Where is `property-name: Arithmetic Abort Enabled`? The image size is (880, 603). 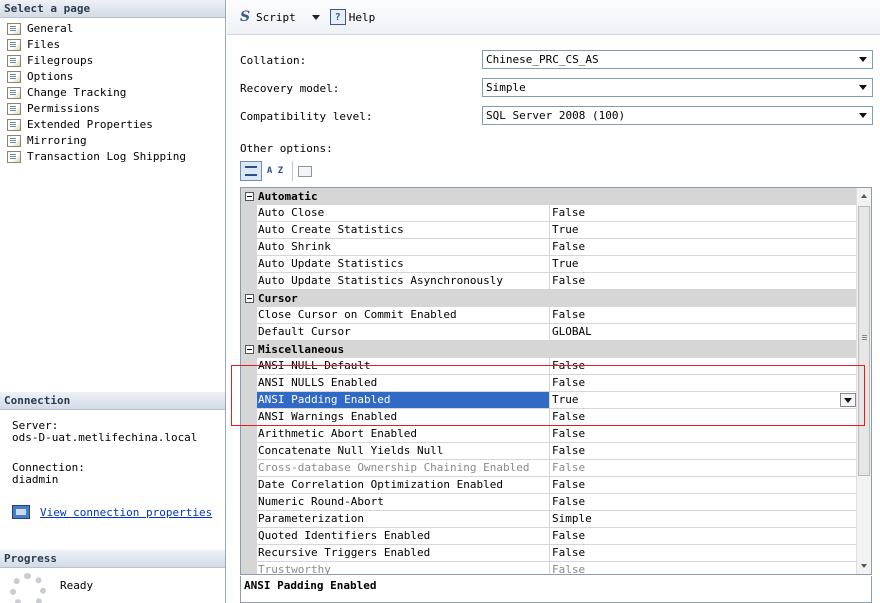
property-name: Arithmetic Abort Enabled is located at coordinates (403, 434).